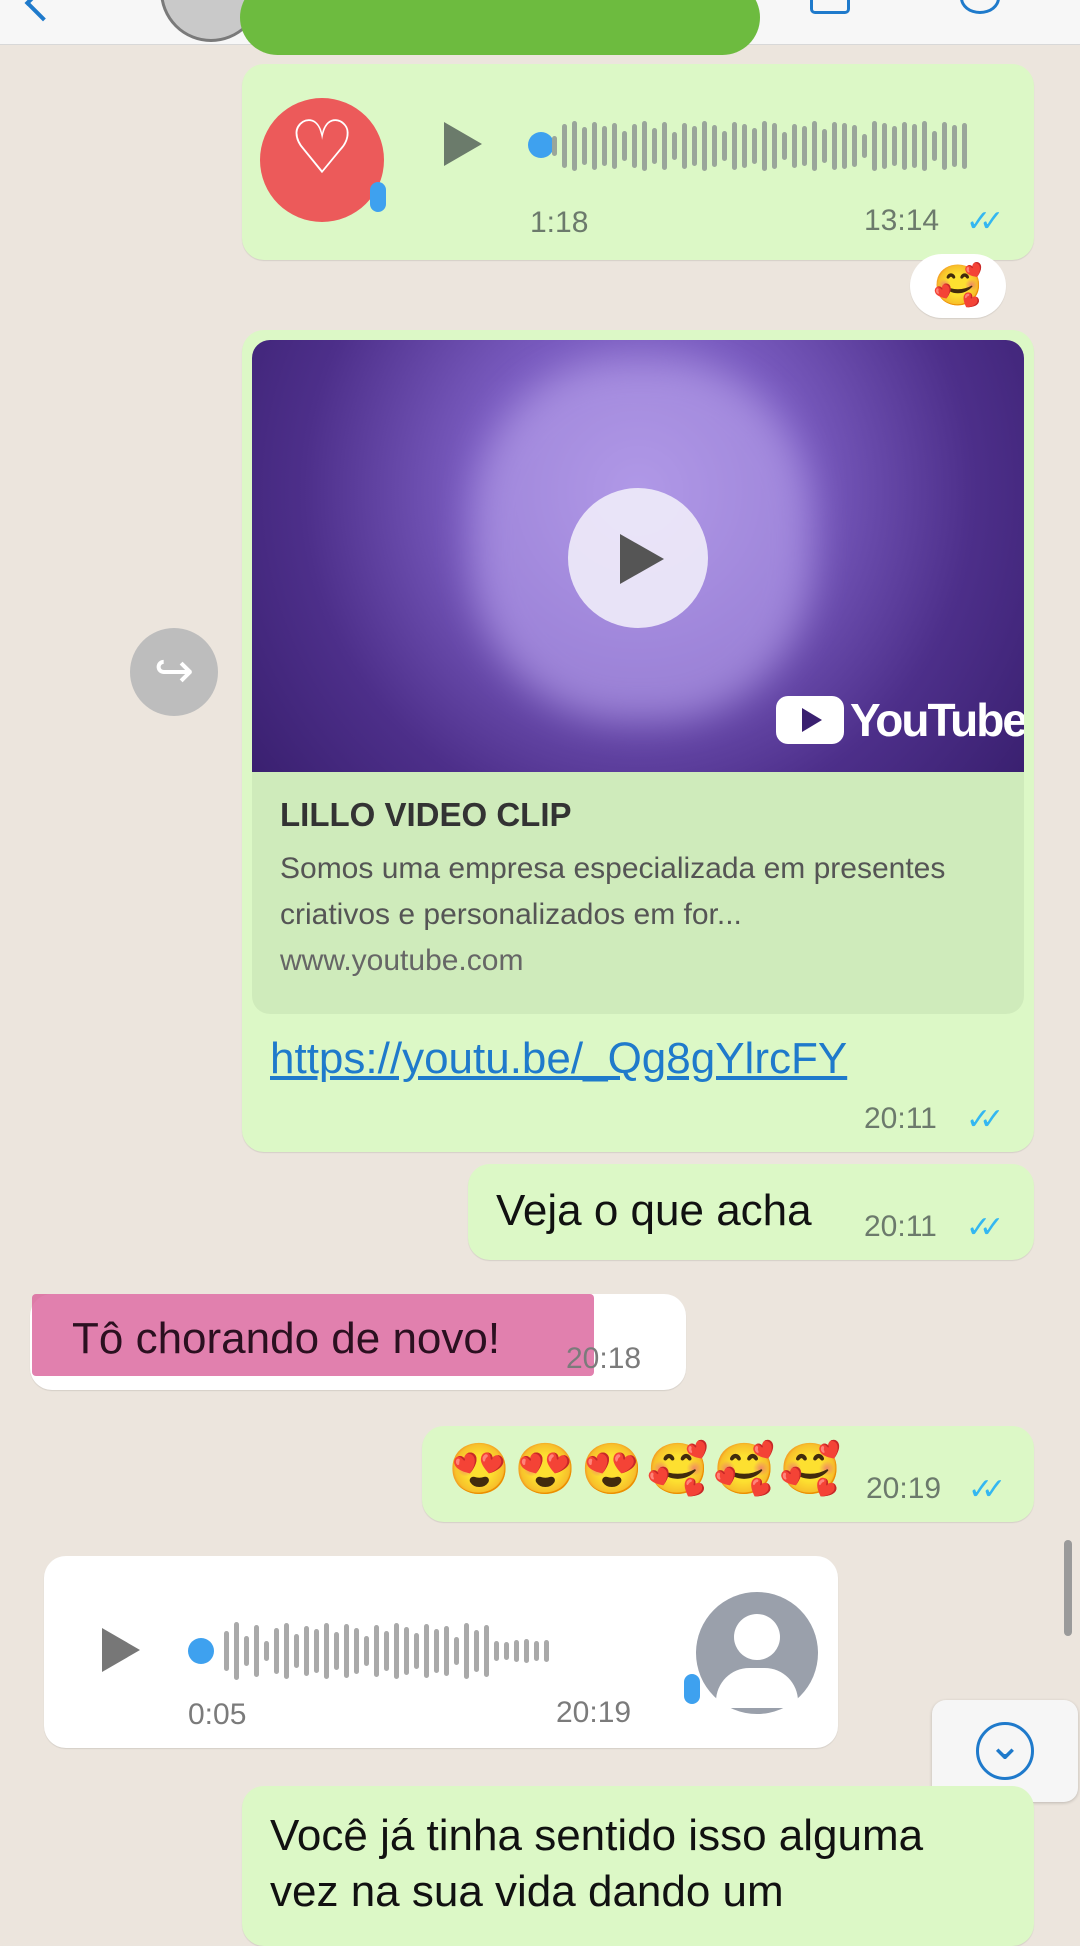 Image resolution: width=1080 pixels, height=1946 pixels. Describe the element at coordinates (217, 1714) in the screenshot. I see `voice-duration: 0:05` at that location.